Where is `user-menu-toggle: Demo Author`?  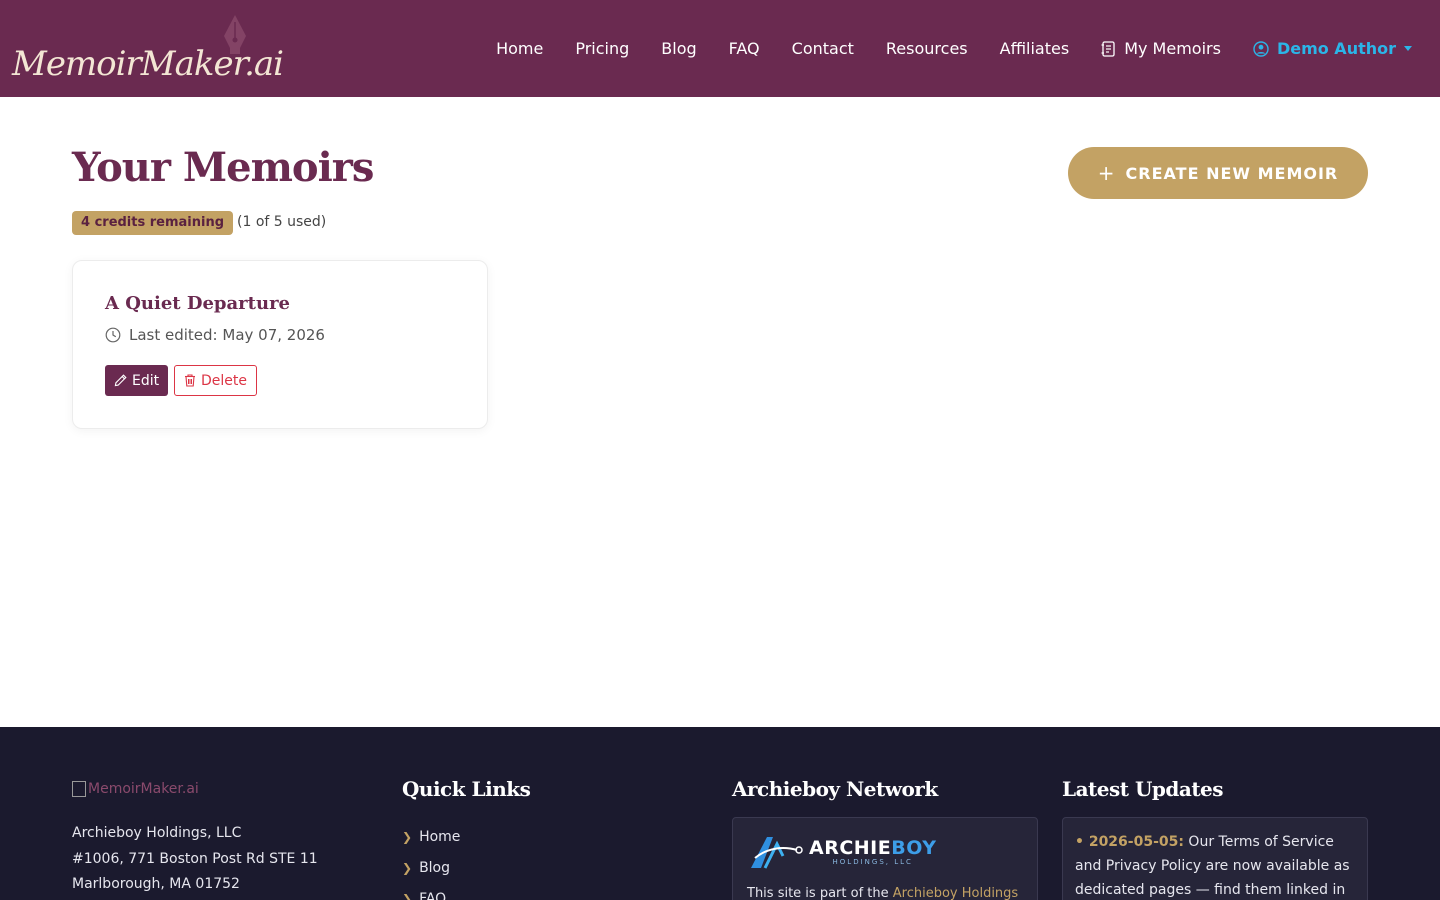
user-menu-toggle: Demo Author is located at coordinates (1332, 48).